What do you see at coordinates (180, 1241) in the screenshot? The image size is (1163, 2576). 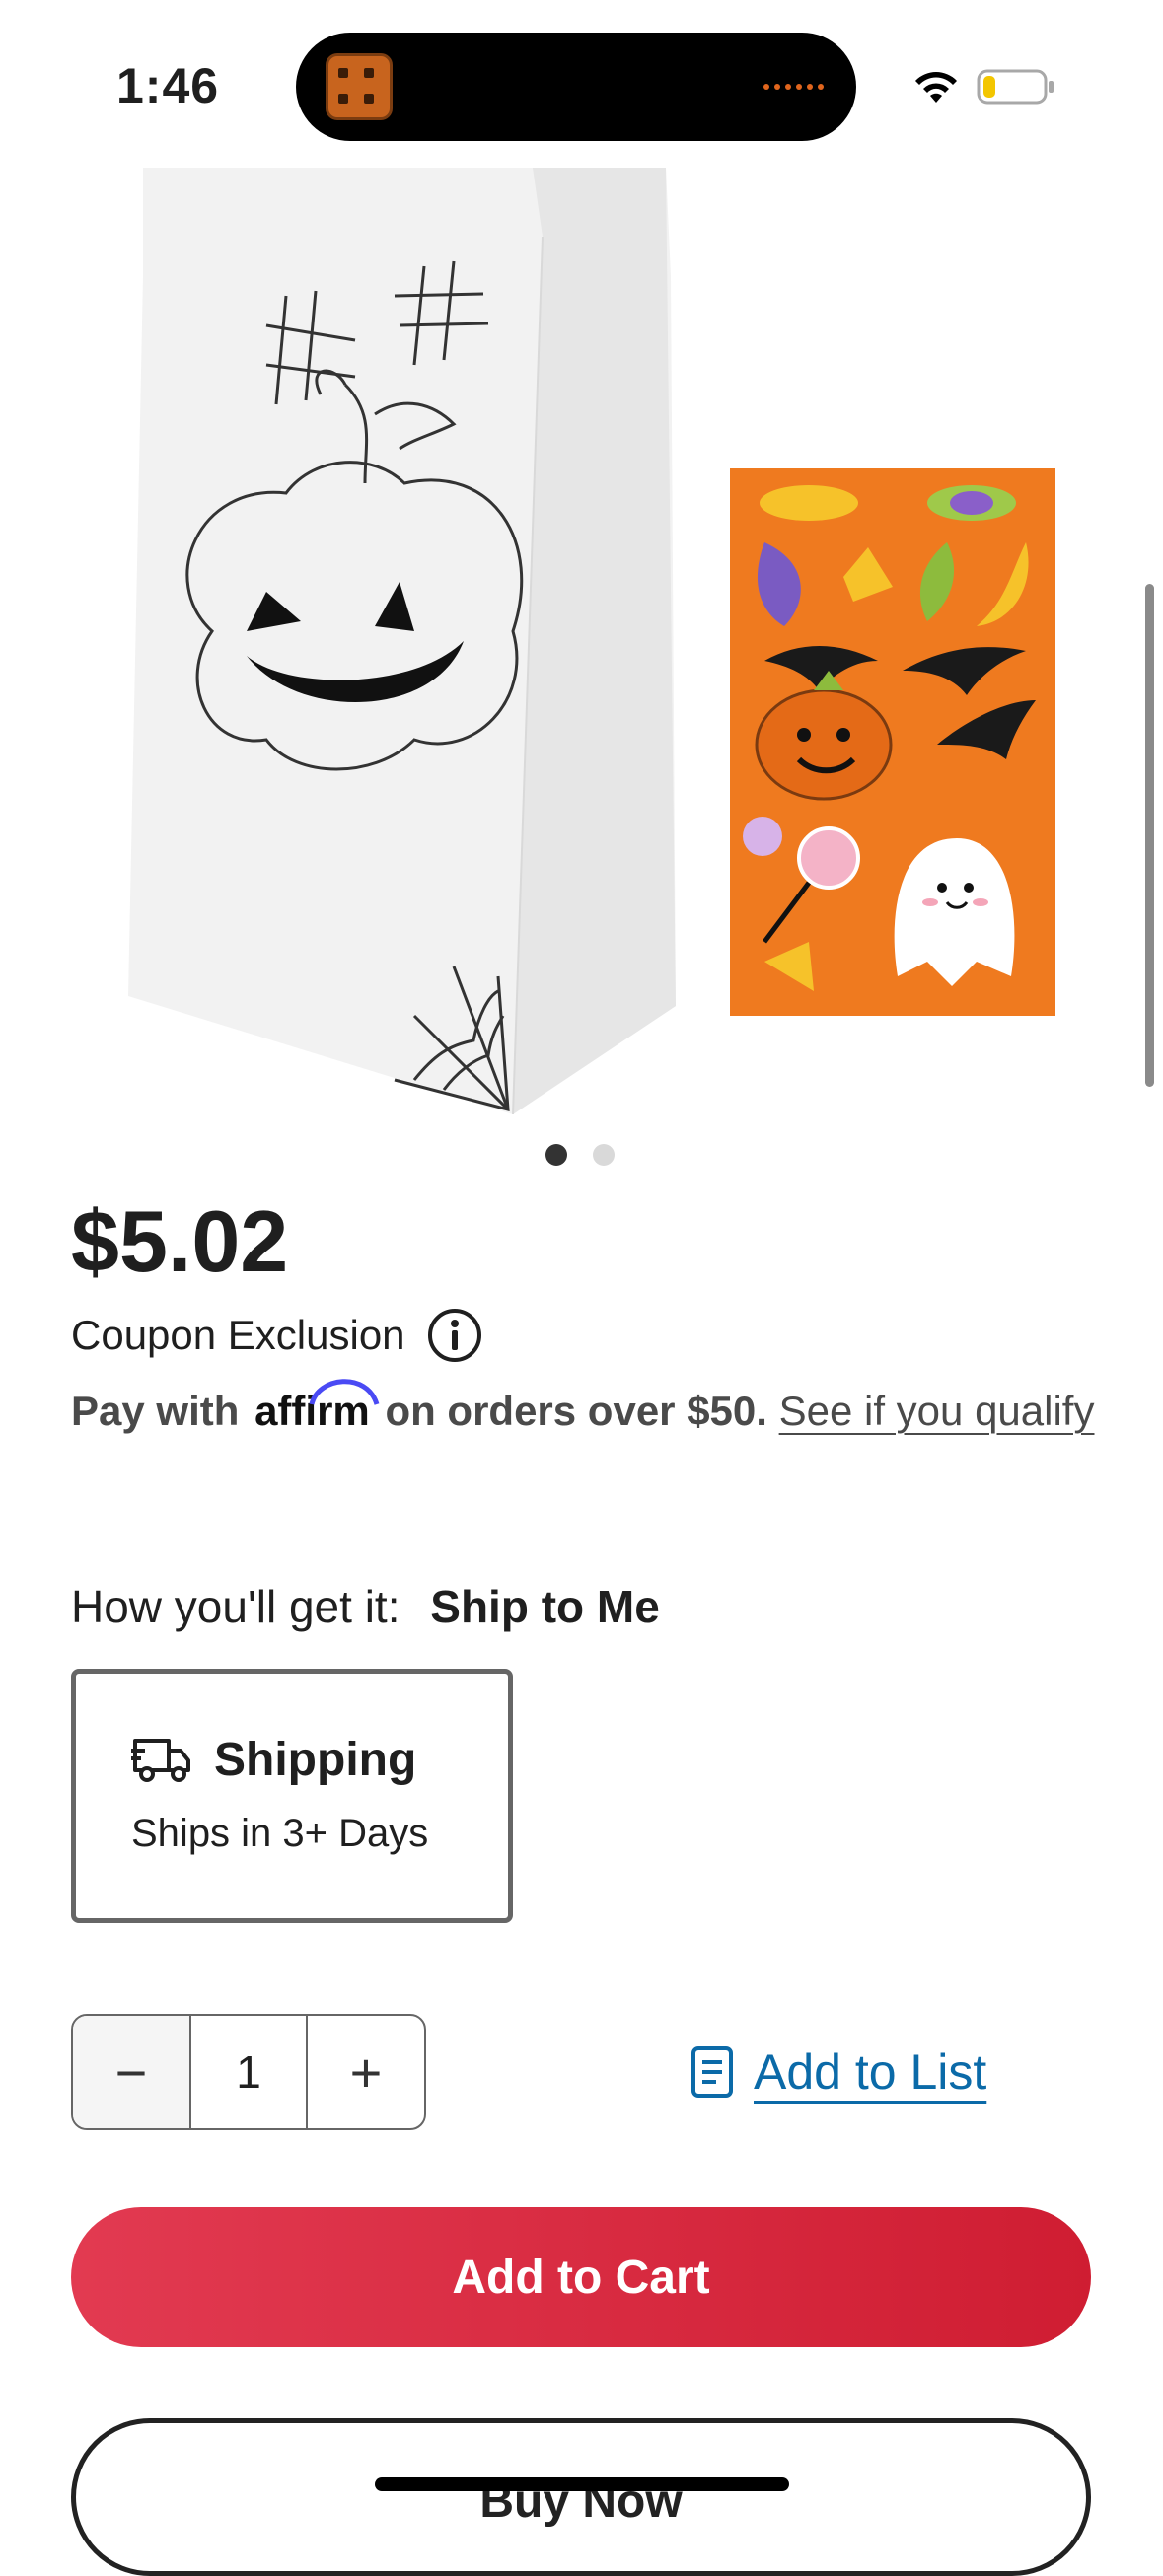 I see `product-price: $5.02` at bounding box center [180, 1241].